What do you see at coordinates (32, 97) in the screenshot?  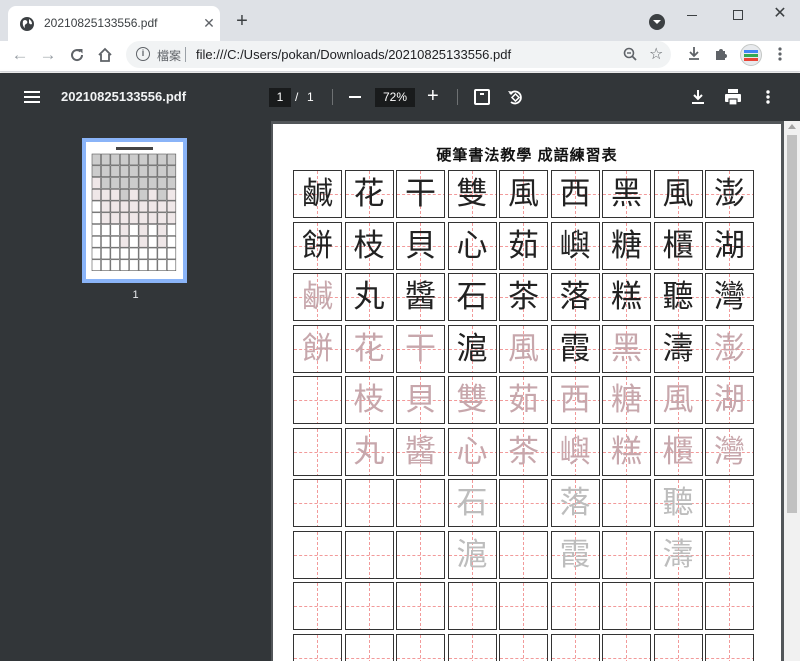 I see `menu-icon` at bounding box center [32, 97].